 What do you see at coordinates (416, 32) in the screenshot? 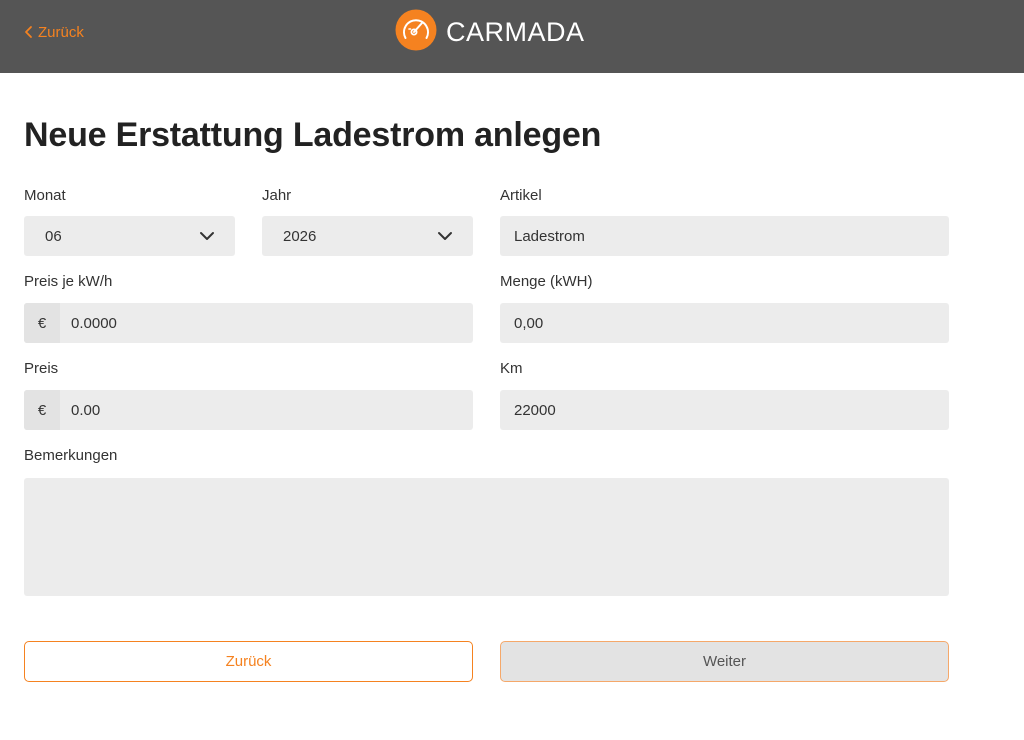
I see `speedometer-icon` at bounding box center [416, 32].